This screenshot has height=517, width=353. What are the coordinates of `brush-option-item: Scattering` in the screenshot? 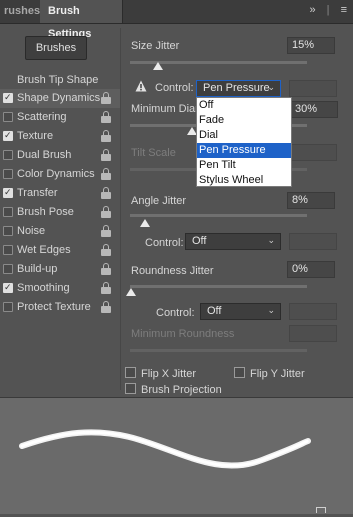 It's located at (60, 117).